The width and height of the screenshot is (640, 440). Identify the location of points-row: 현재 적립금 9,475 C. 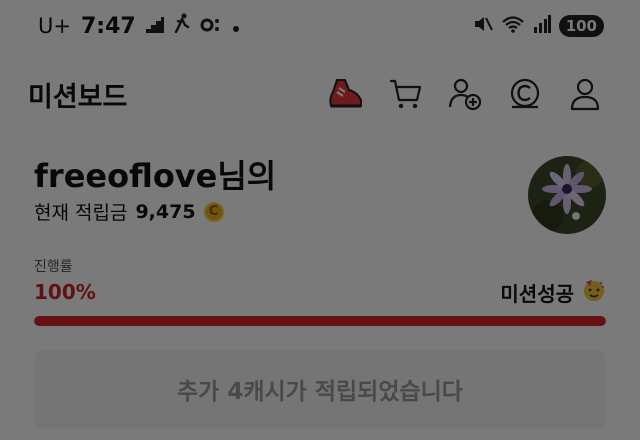
(320, 211).